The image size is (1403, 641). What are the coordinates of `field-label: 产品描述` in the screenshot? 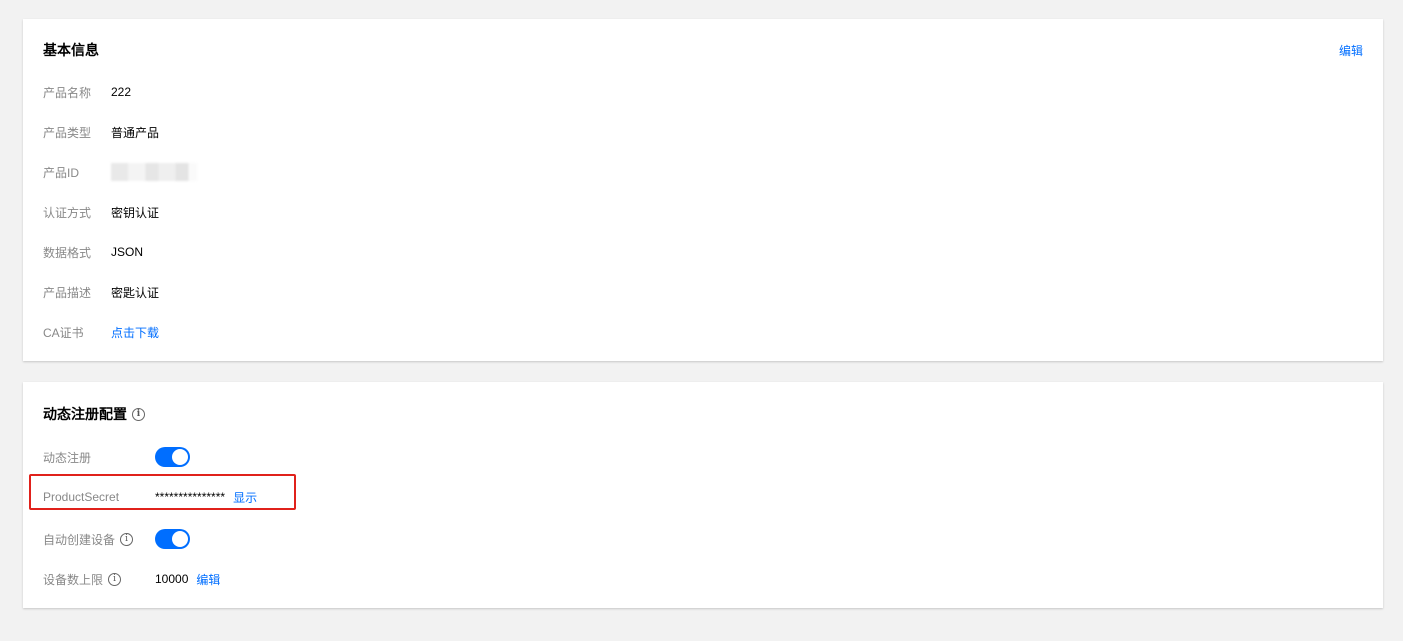 It's located at (67, 292).